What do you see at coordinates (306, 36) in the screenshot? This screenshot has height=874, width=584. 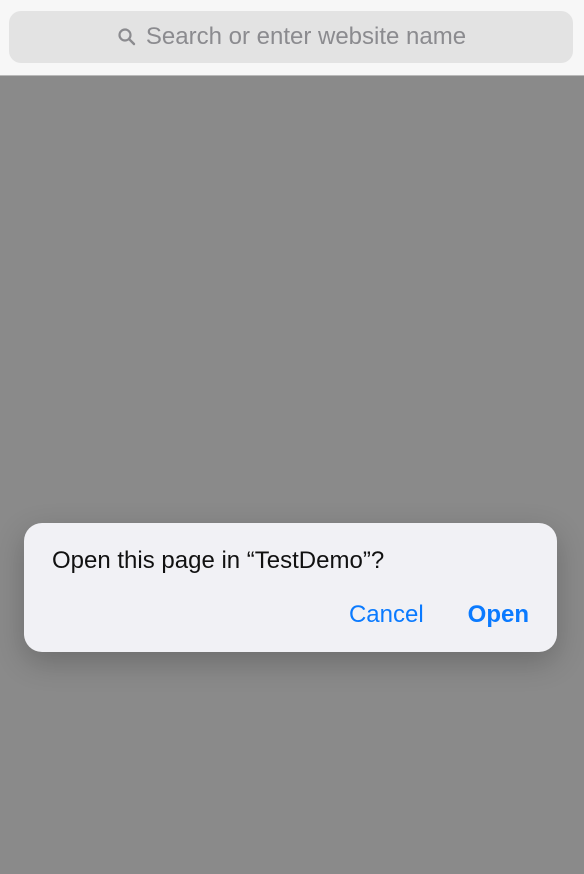 I see `search-placeholder: Search or enter website name` at bounding box center [306, 36].